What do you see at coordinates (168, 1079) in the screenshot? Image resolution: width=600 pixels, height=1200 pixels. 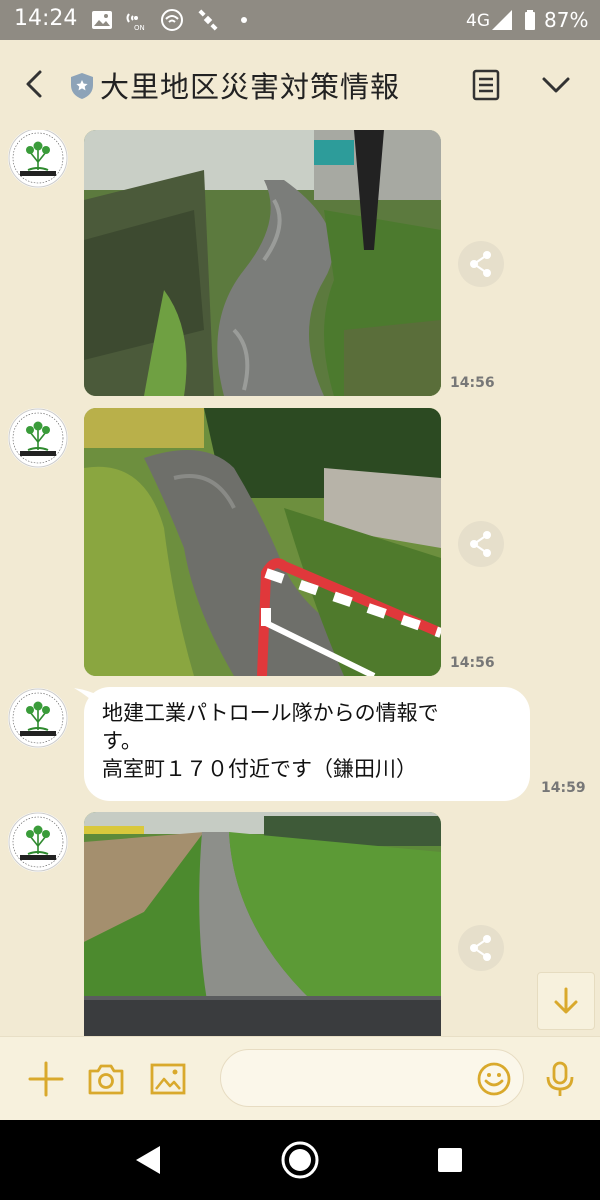 I see `image-icon` at bounding box center [168, 1079].